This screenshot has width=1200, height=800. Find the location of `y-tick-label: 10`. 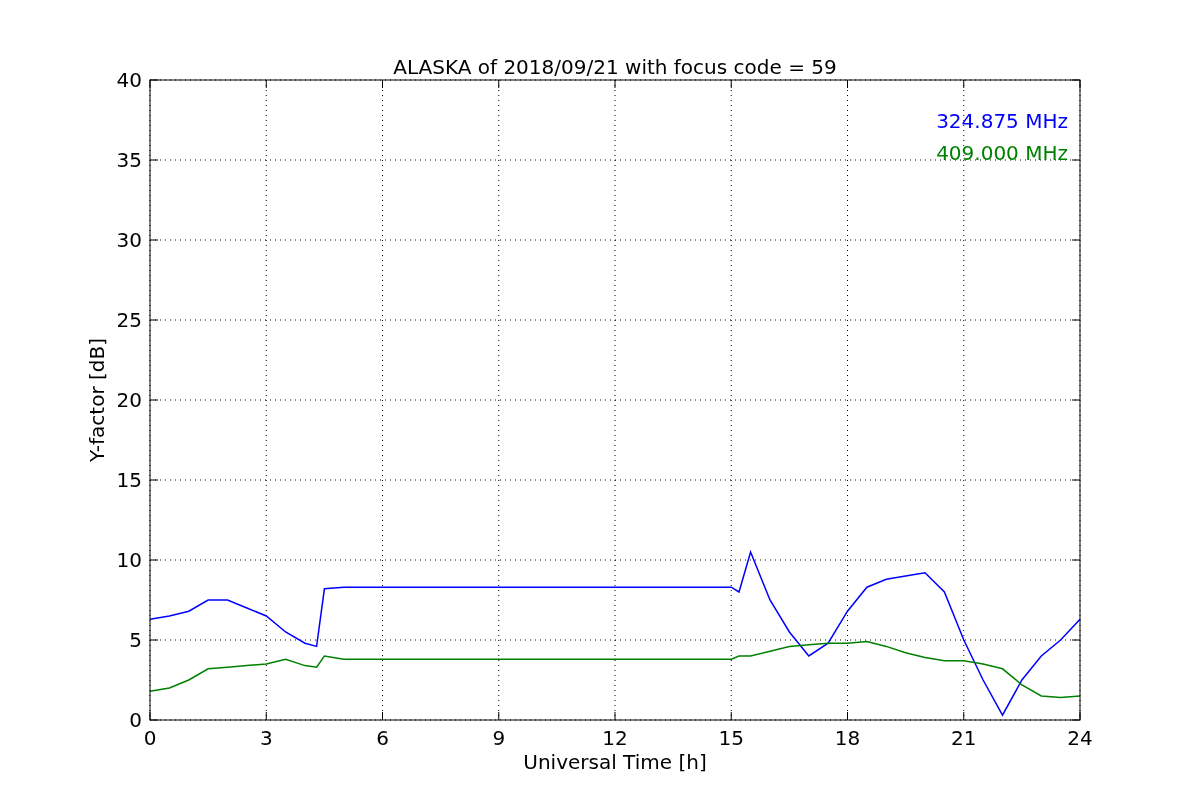

y-tick-label: 10 is located at coordinates (129, 560).